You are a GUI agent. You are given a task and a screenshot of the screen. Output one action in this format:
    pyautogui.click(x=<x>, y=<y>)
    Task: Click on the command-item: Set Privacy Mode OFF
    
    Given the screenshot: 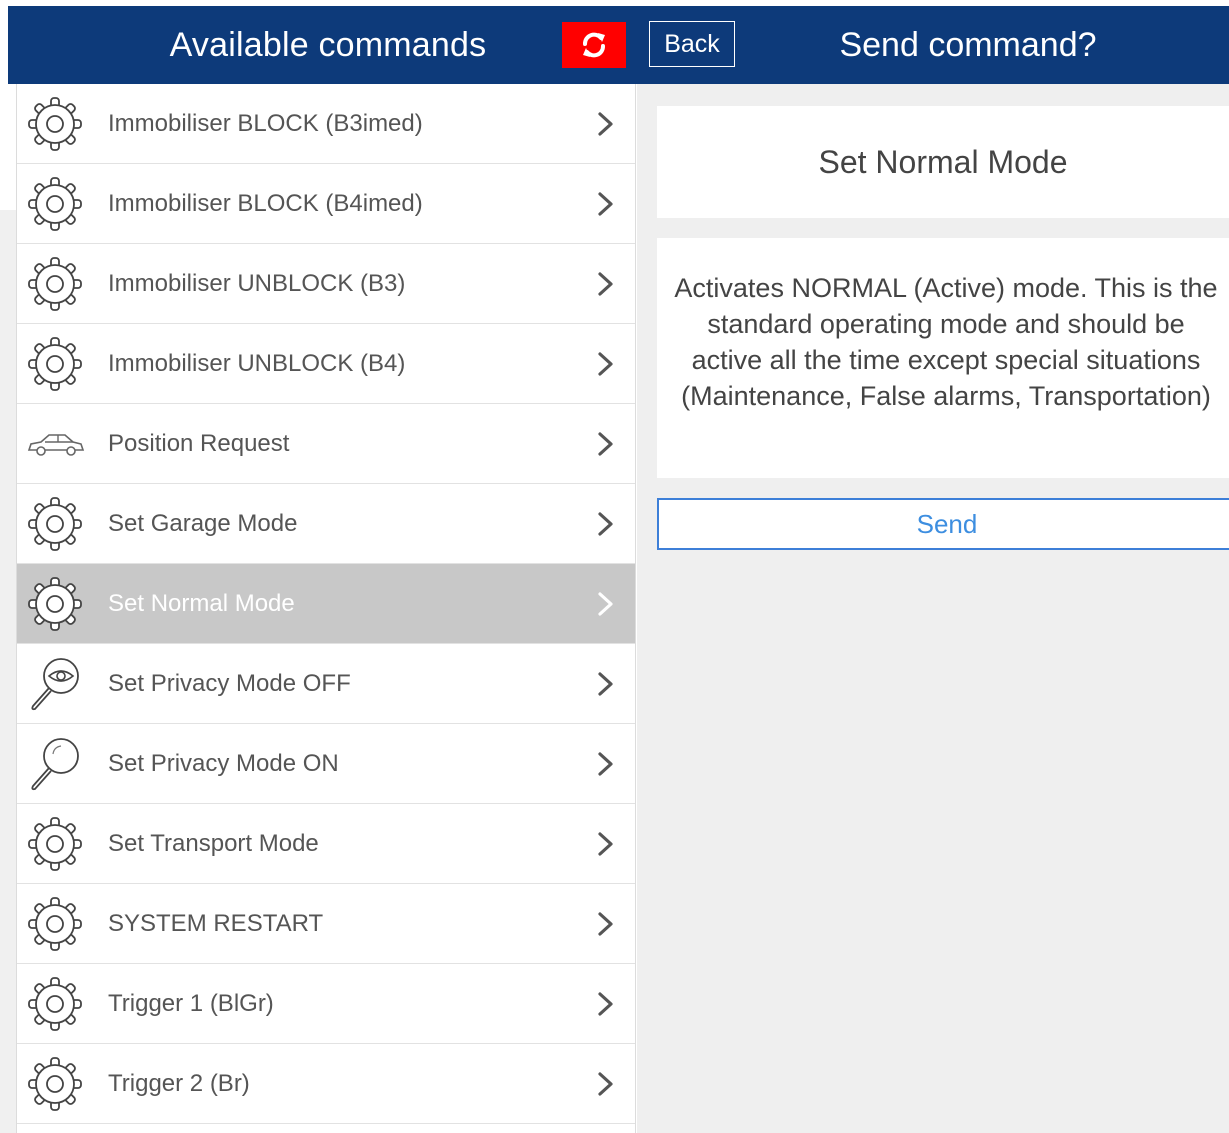 What is the action you would take?
    pyautogui.click(x=326, y=684)
    